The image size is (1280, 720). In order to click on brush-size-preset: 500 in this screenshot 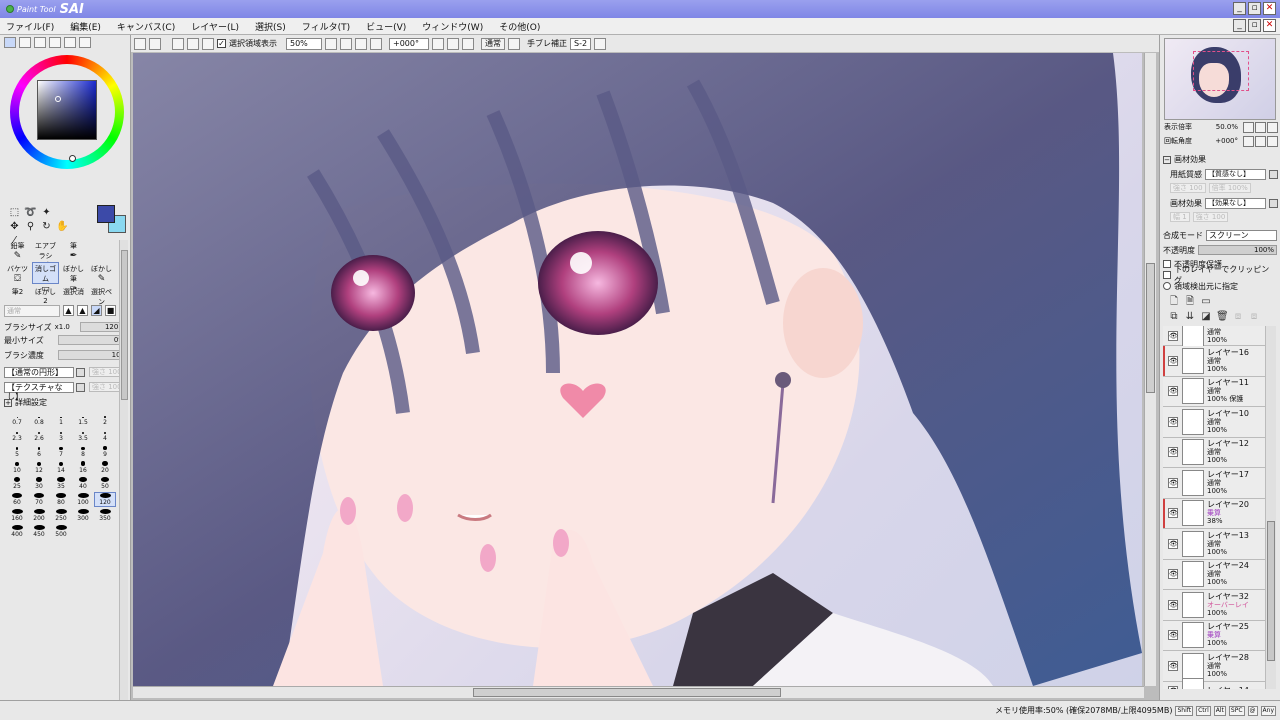, I will do `click(61, 531)`.